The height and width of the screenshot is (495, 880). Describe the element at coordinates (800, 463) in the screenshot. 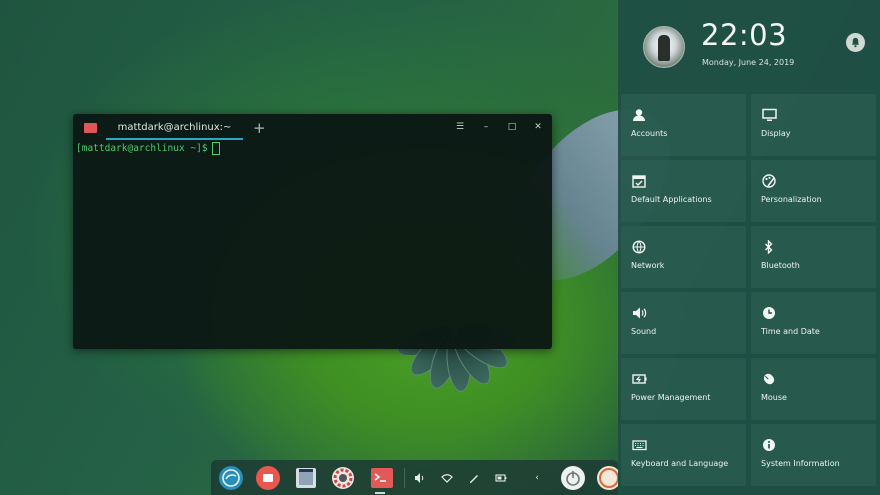

I see `tile-label: System Information` at that location.